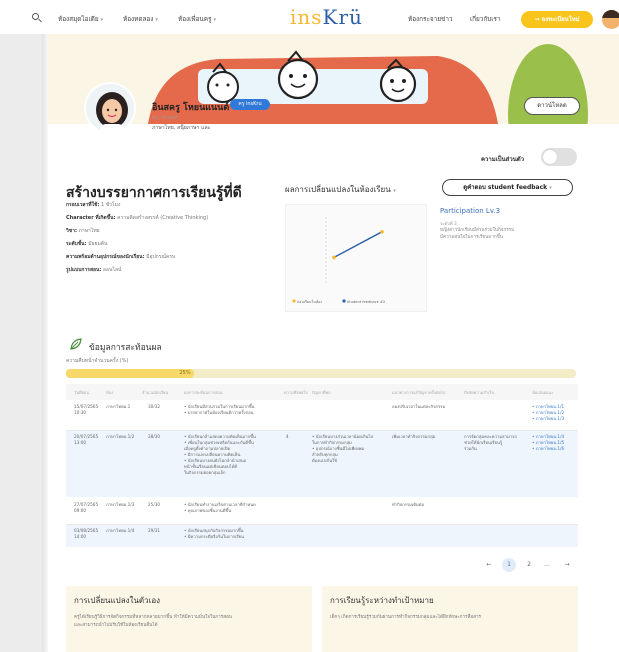  I want to click on row-time: 13:00, so click(80, 442).